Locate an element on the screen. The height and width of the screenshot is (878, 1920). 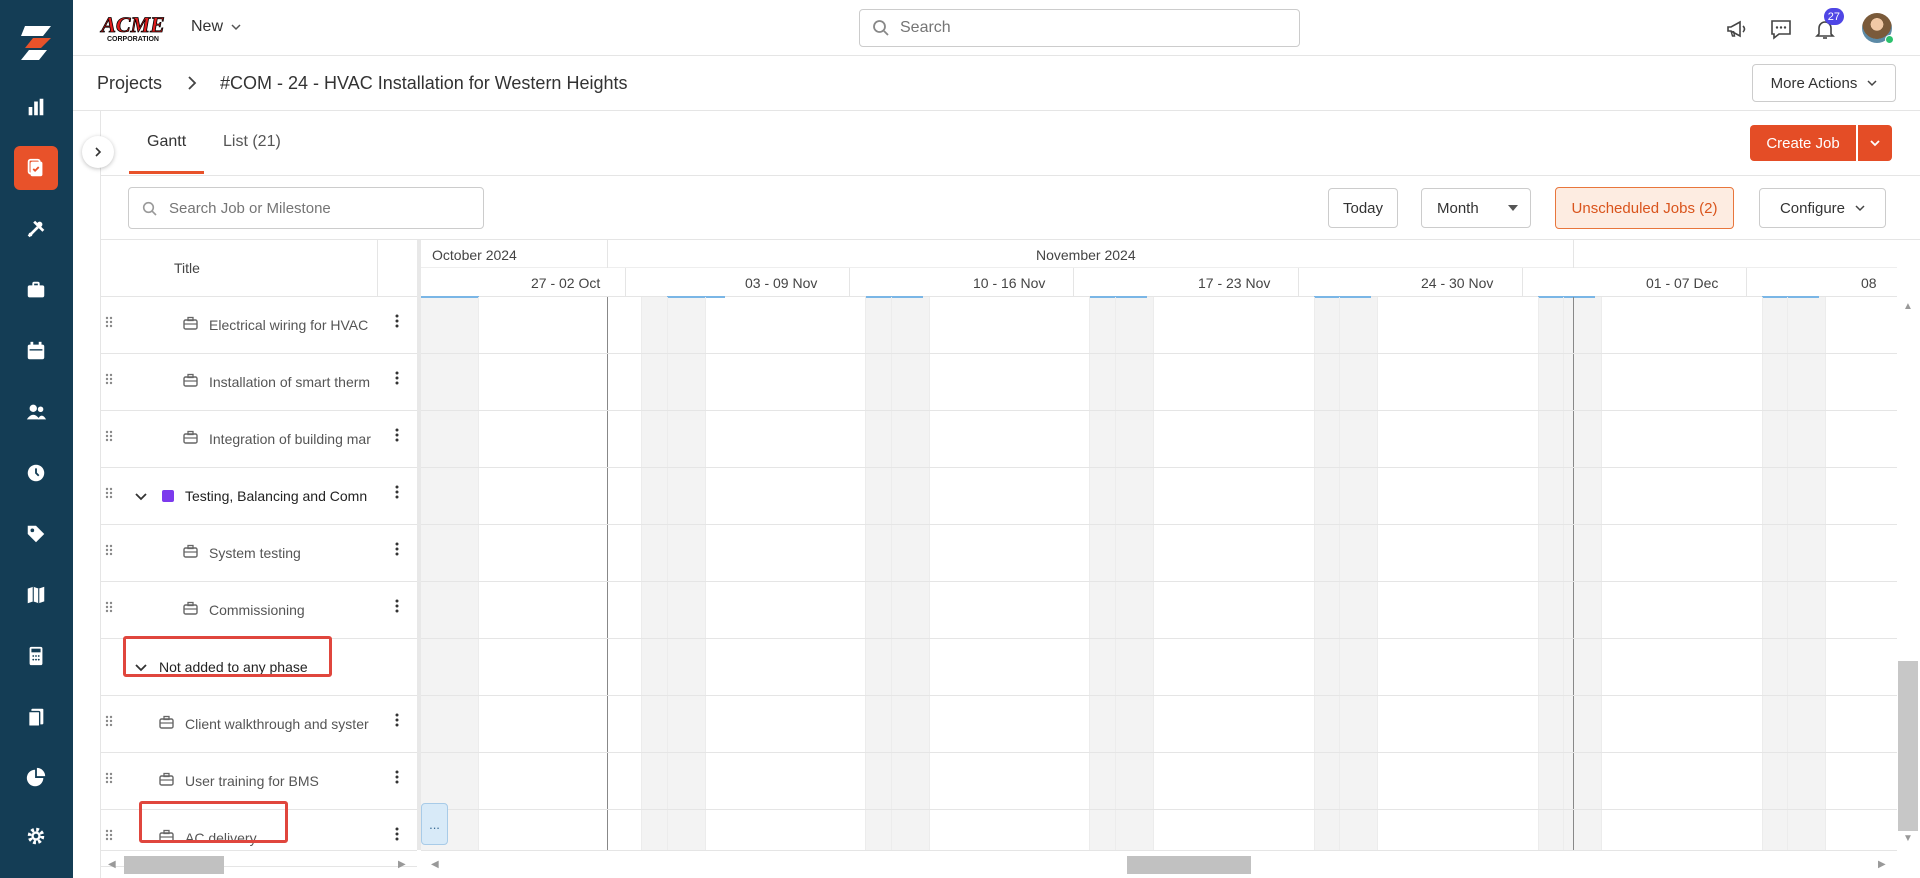
sidebar-item-calculator is located at coordinates (36, 656).